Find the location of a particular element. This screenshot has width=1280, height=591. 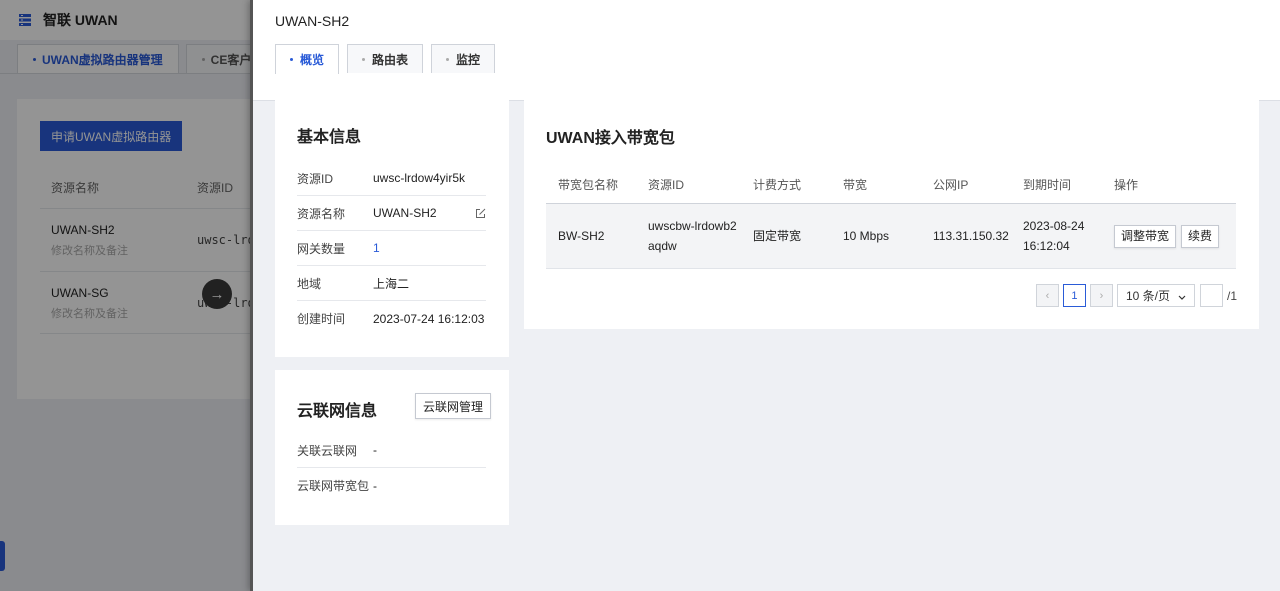

column-header: 带宽 is located at coordinates (855, 184).